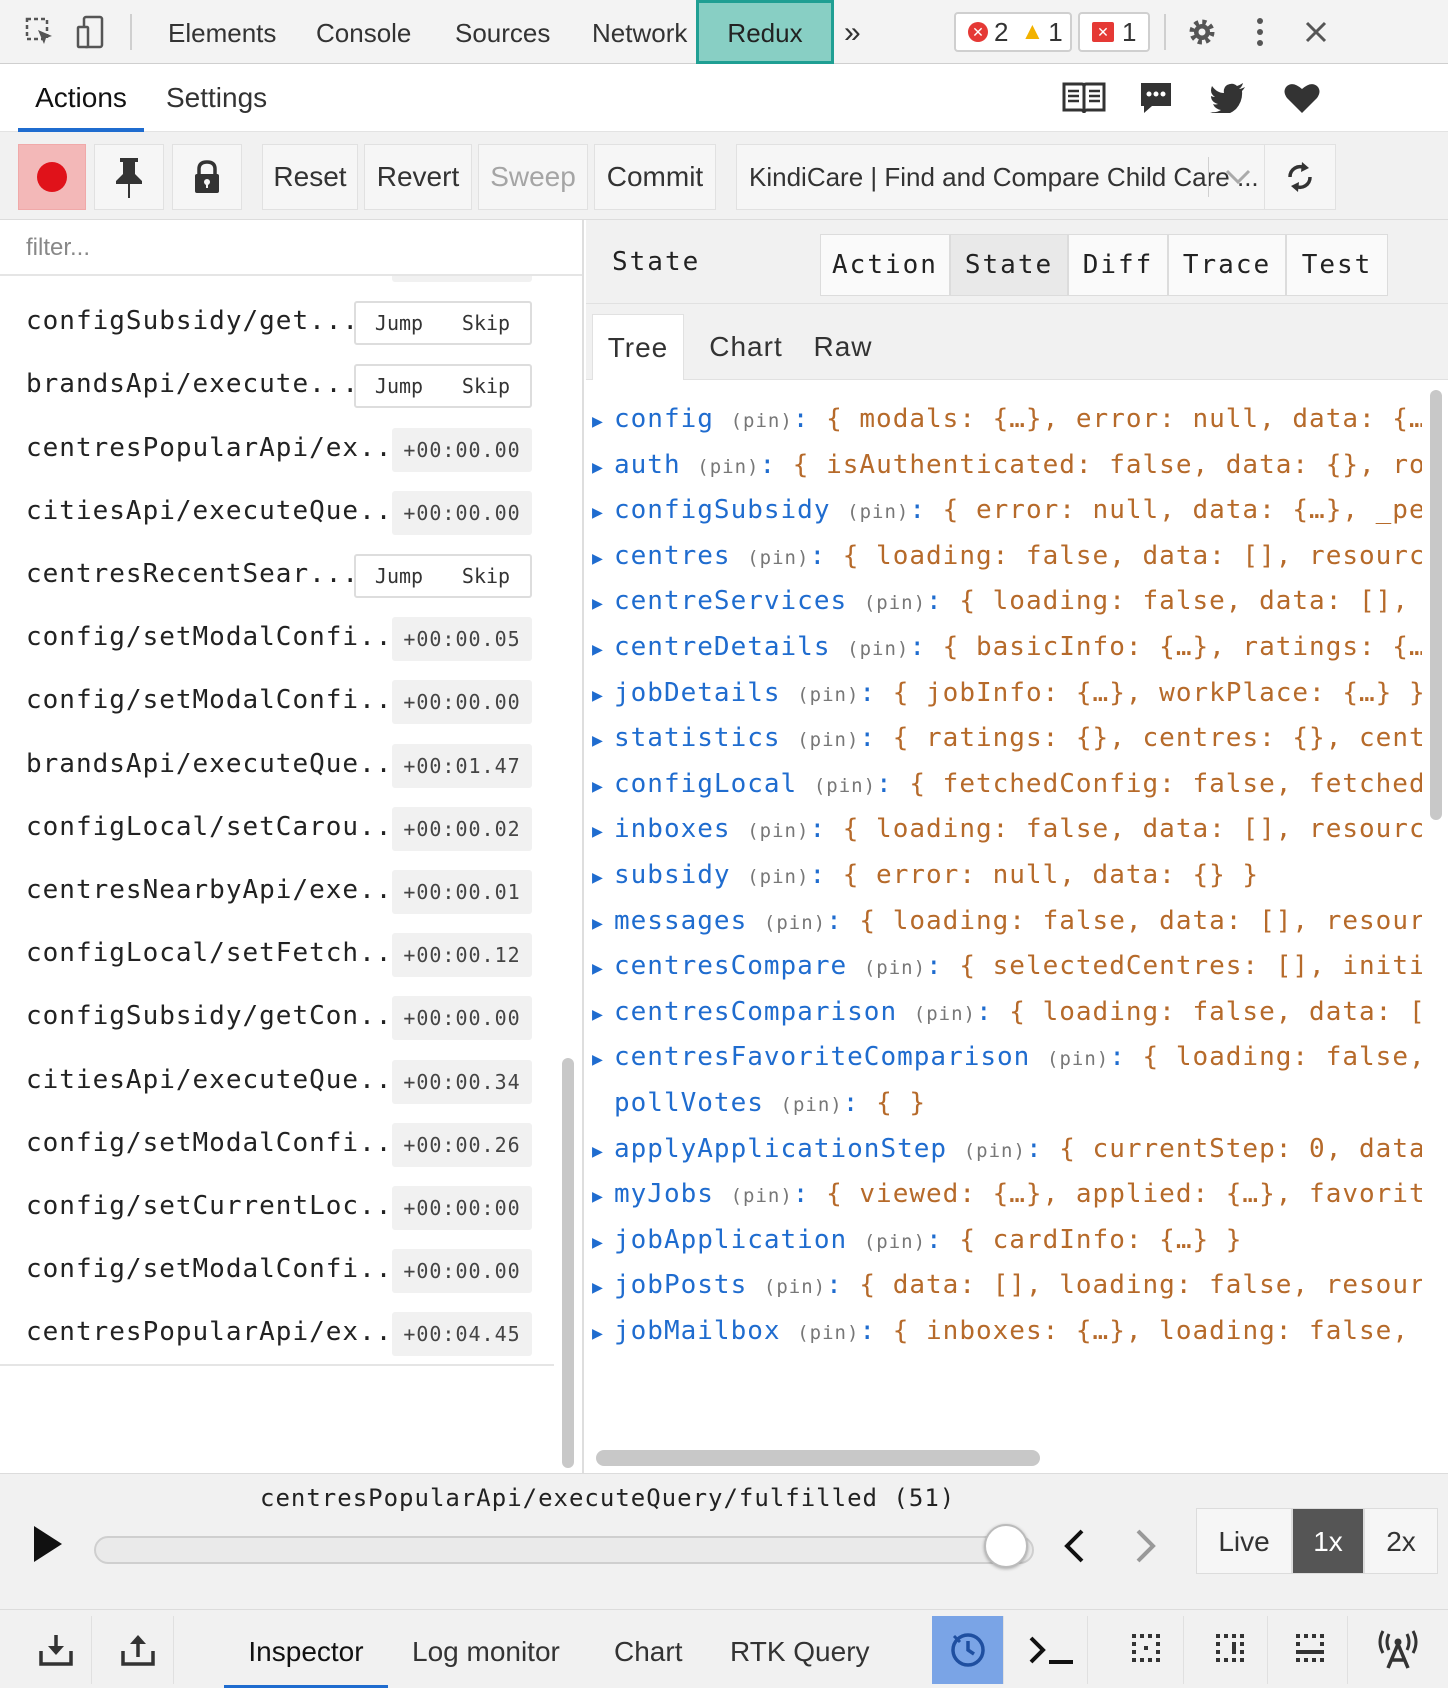 The width and height of the screenshot is (1448, 1688). Describe the element at coordinates (486, 1649) in the screenshot. I see `tab-log-monitor: Log monitor` at that location.